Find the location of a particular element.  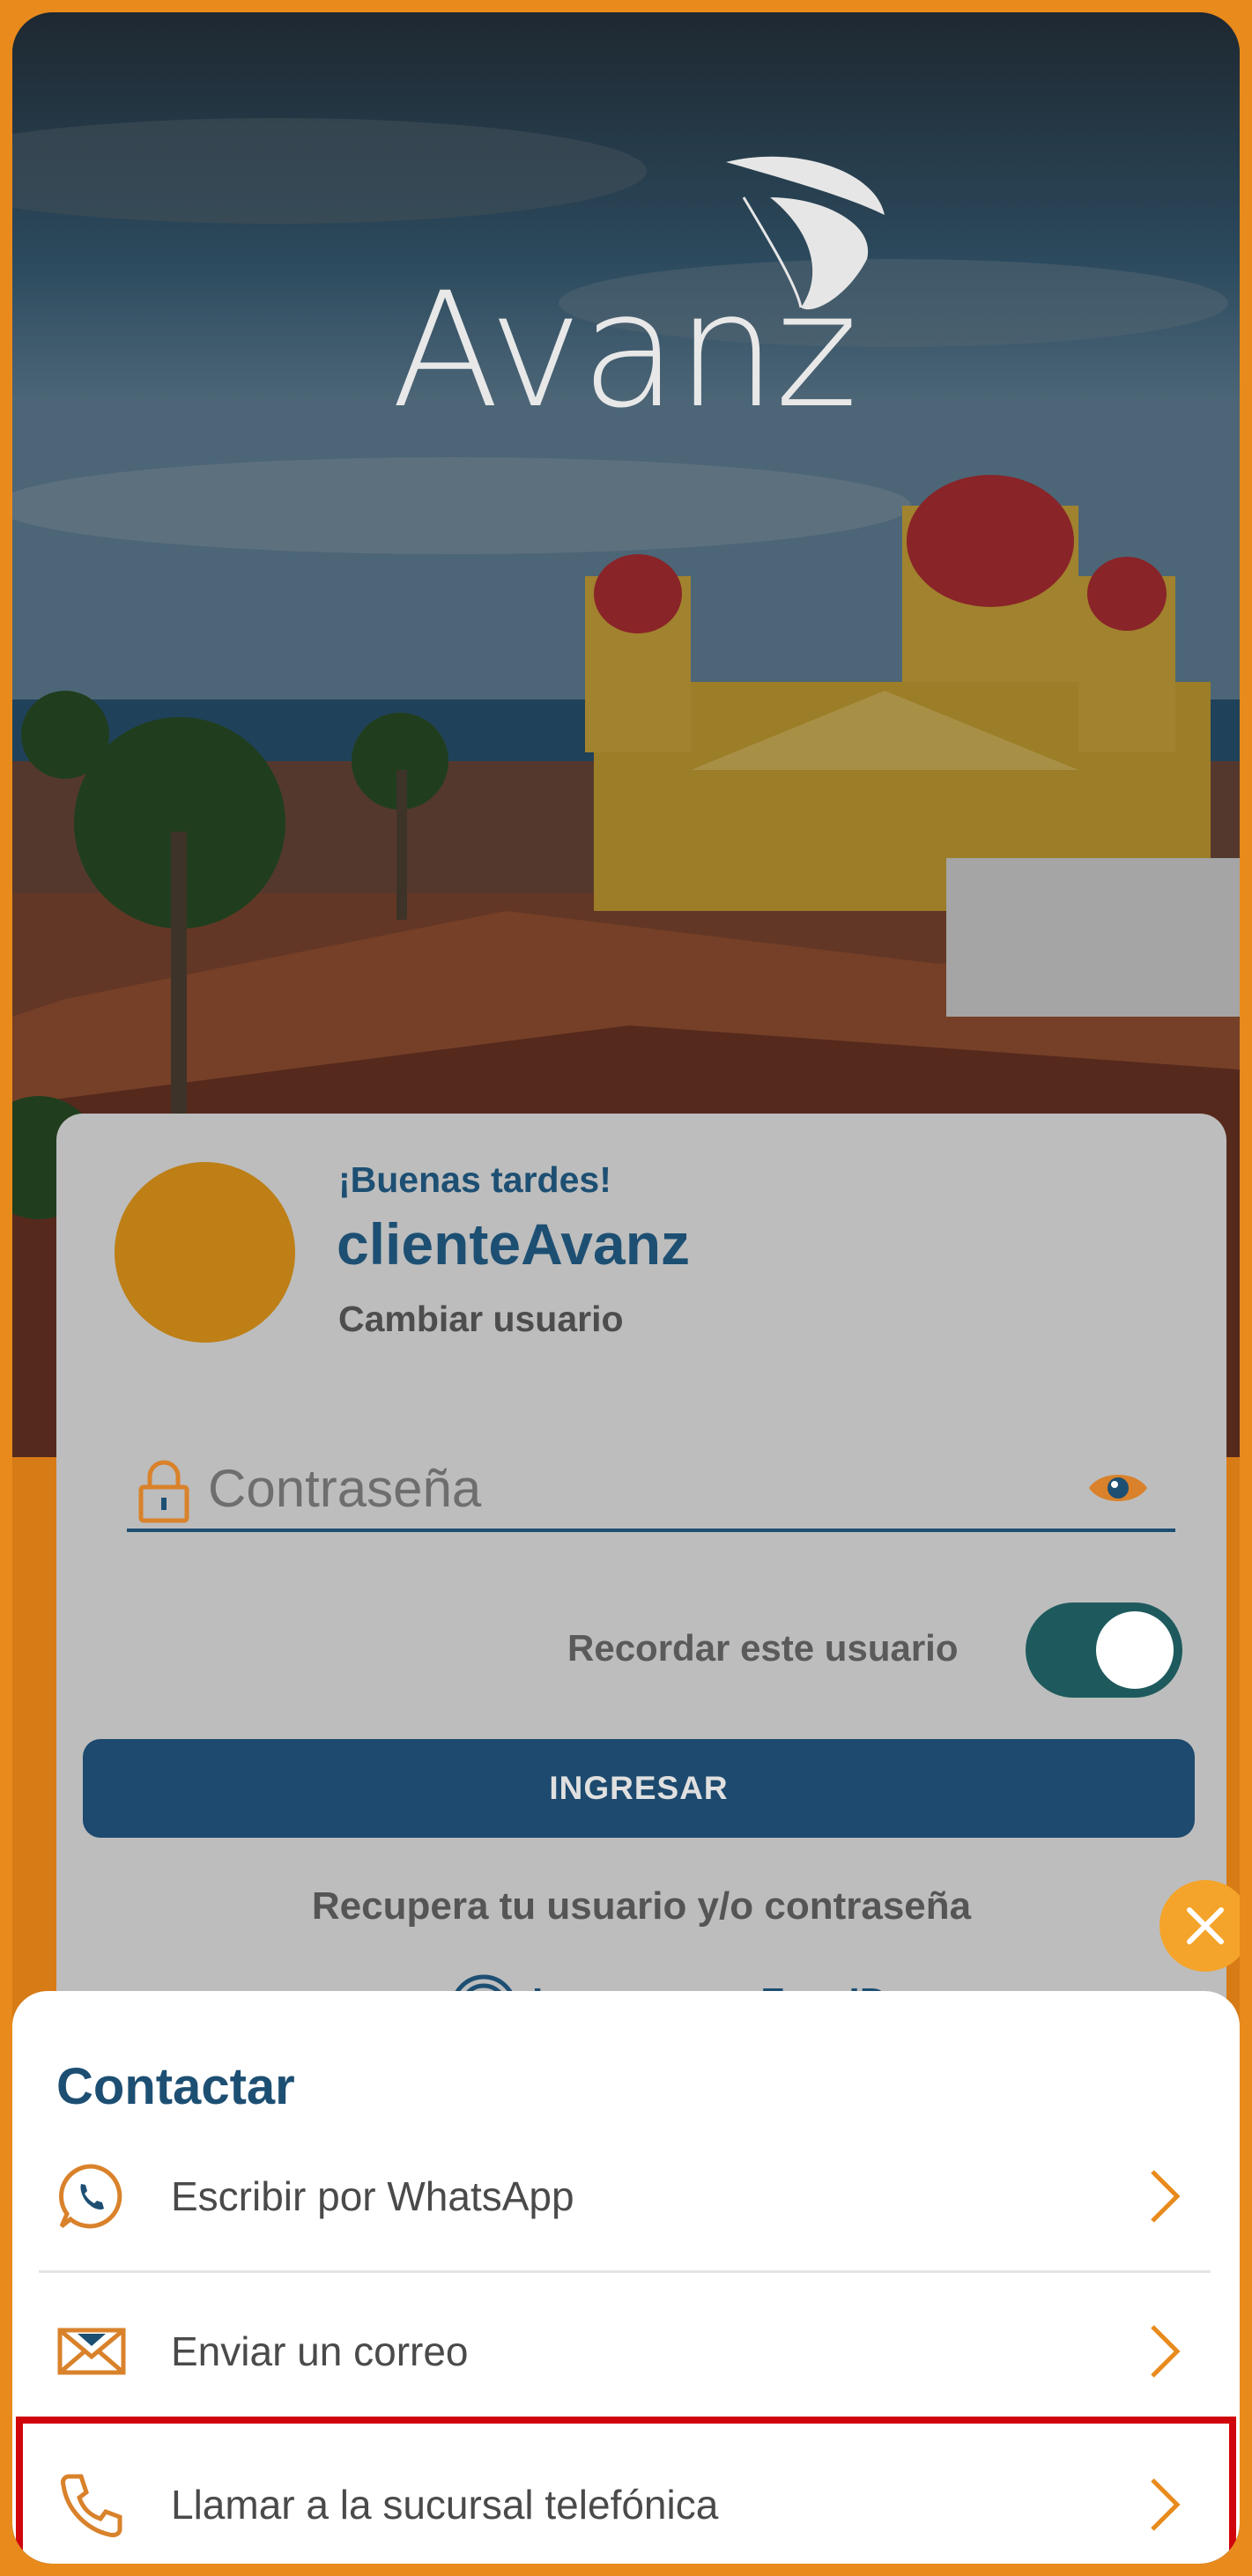

password-input is located at coordinates (626, 1488).